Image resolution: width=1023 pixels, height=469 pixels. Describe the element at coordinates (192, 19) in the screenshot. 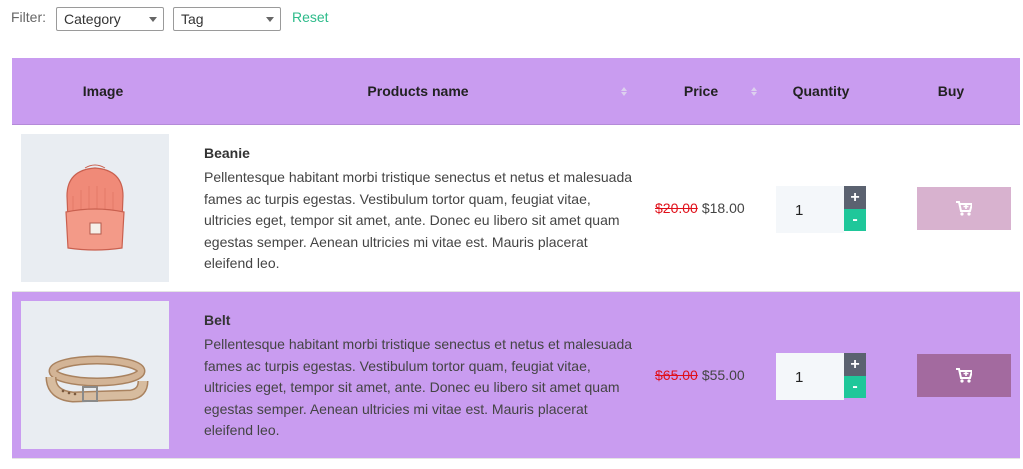

I see `tag-select-value: Tag` at that location.